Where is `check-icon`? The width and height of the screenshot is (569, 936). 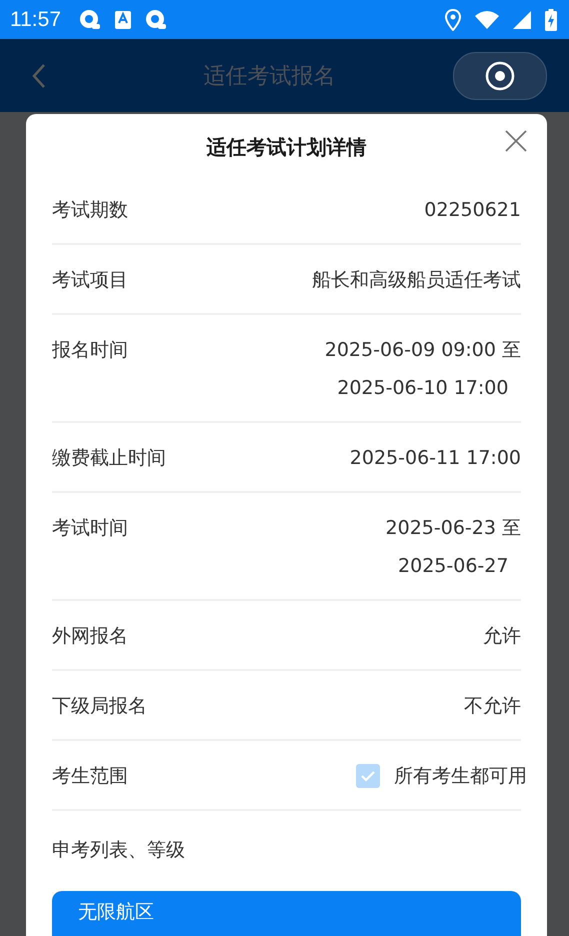
check-icon is located at coordinates (368, 776).